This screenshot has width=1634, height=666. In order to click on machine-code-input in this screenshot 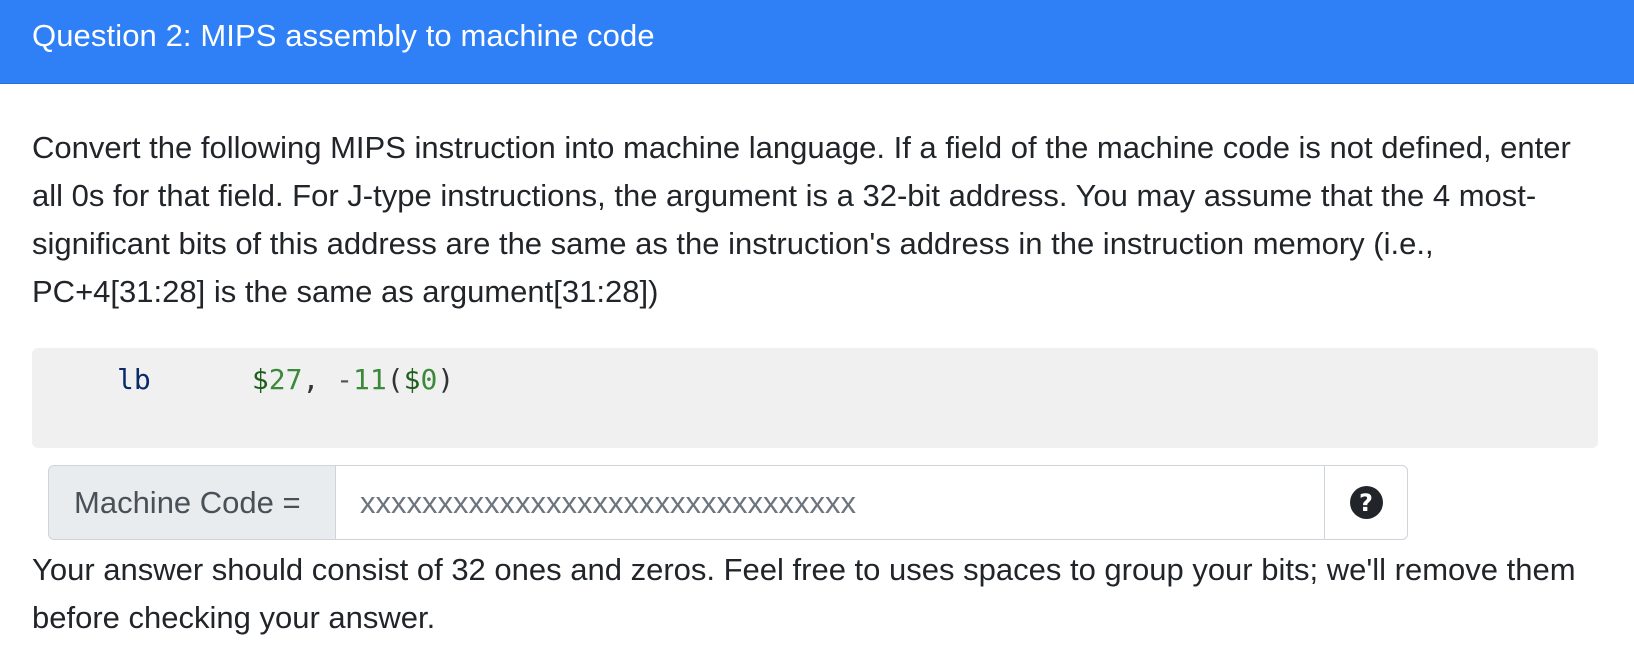, I will do `click(830, 502)`.